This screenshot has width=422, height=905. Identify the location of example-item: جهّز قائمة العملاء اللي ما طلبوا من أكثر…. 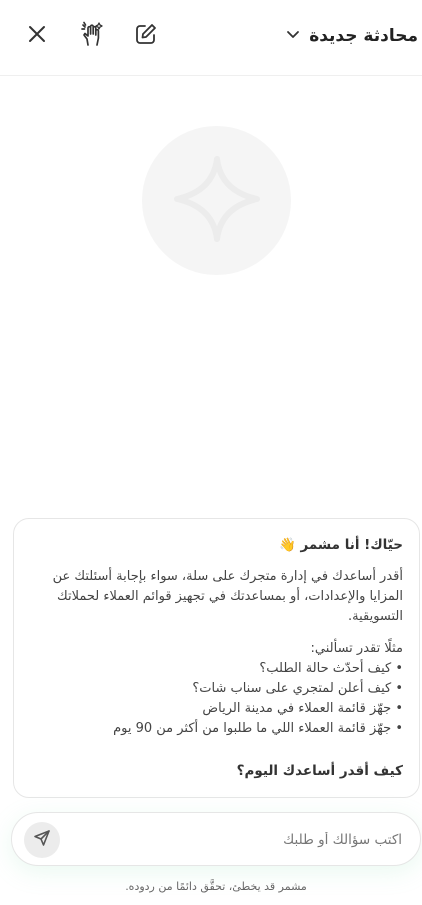
(218, 729).